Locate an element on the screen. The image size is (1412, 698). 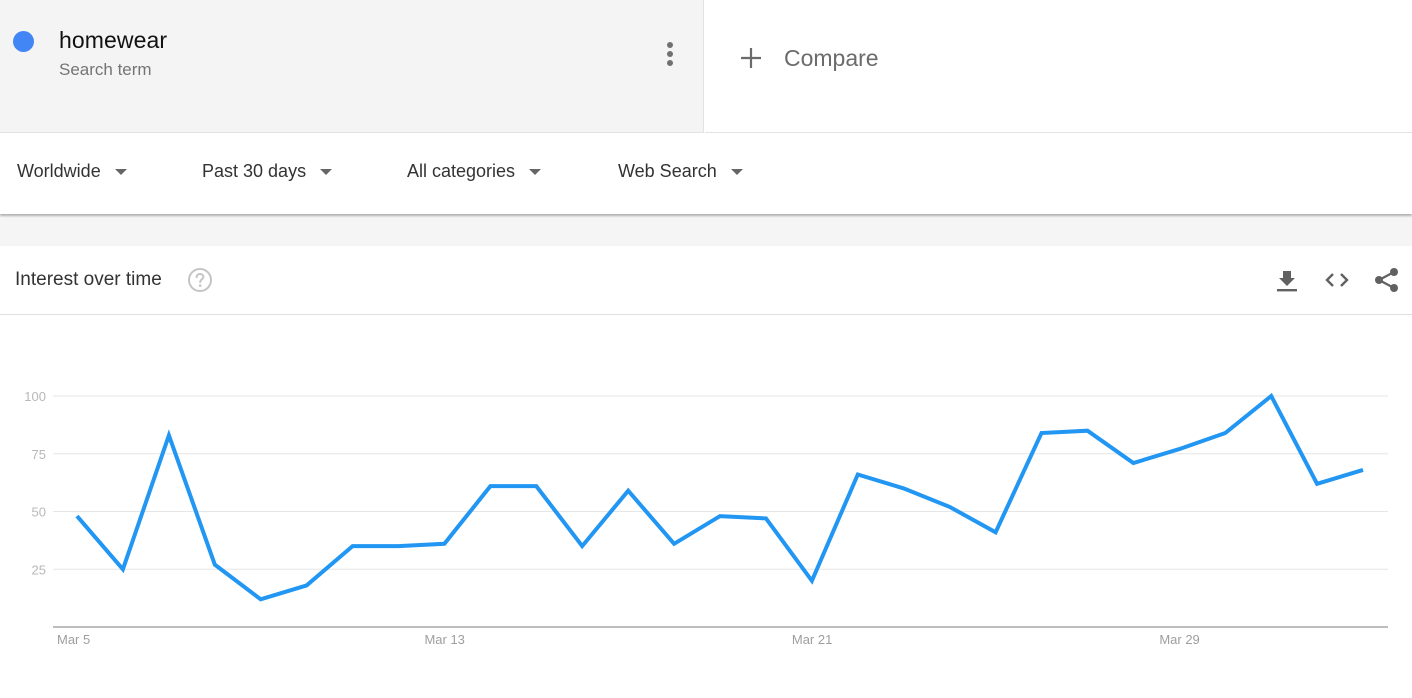
more-vert-icon is located at coordinates (670, 54).